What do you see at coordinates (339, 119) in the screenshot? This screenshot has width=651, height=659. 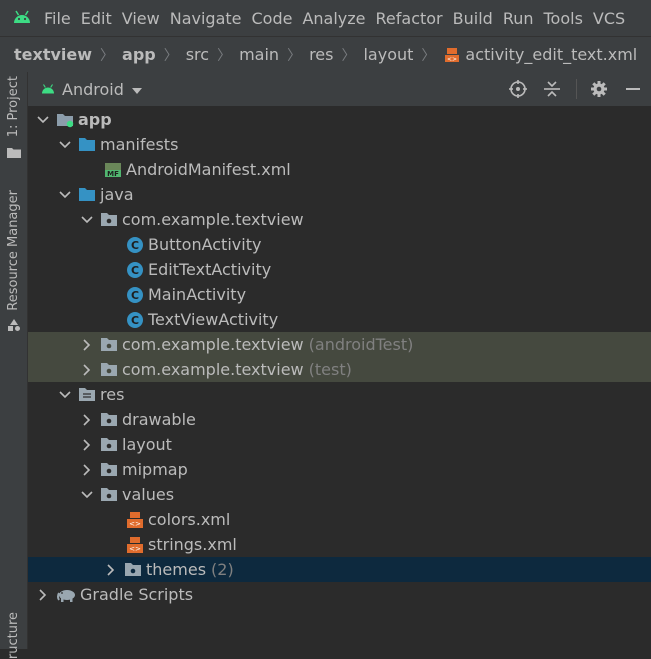 I see `tree-node-app: app` at bounding box center [339, 119].